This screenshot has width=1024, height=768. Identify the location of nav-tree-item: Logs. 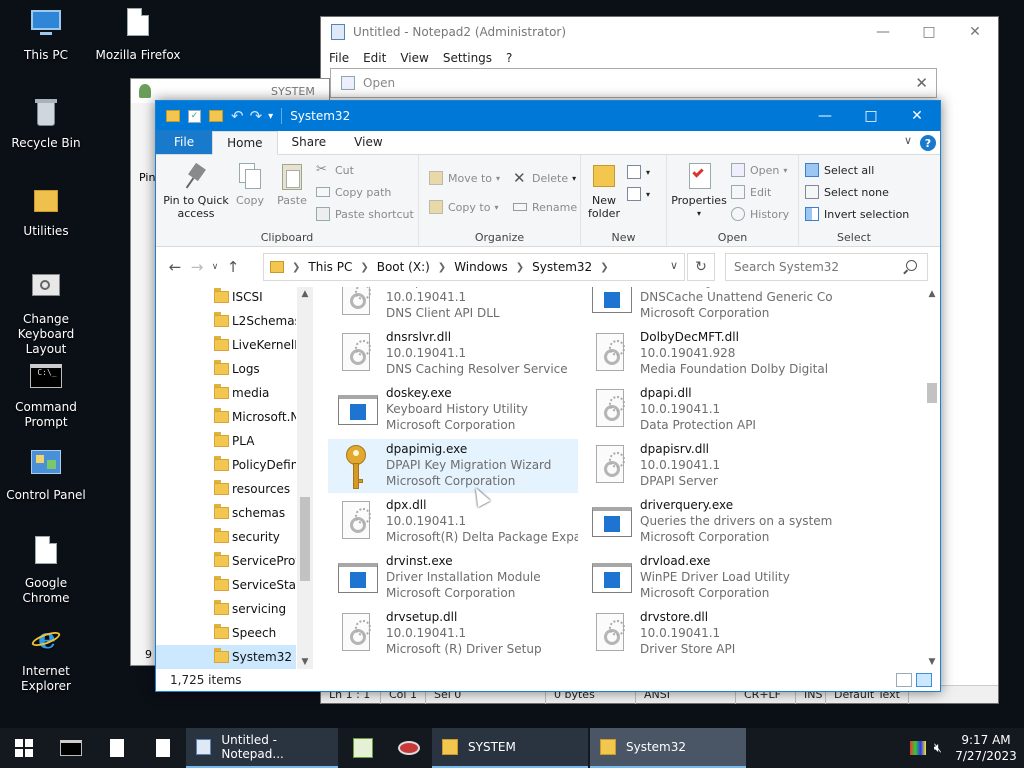
(226, 369).